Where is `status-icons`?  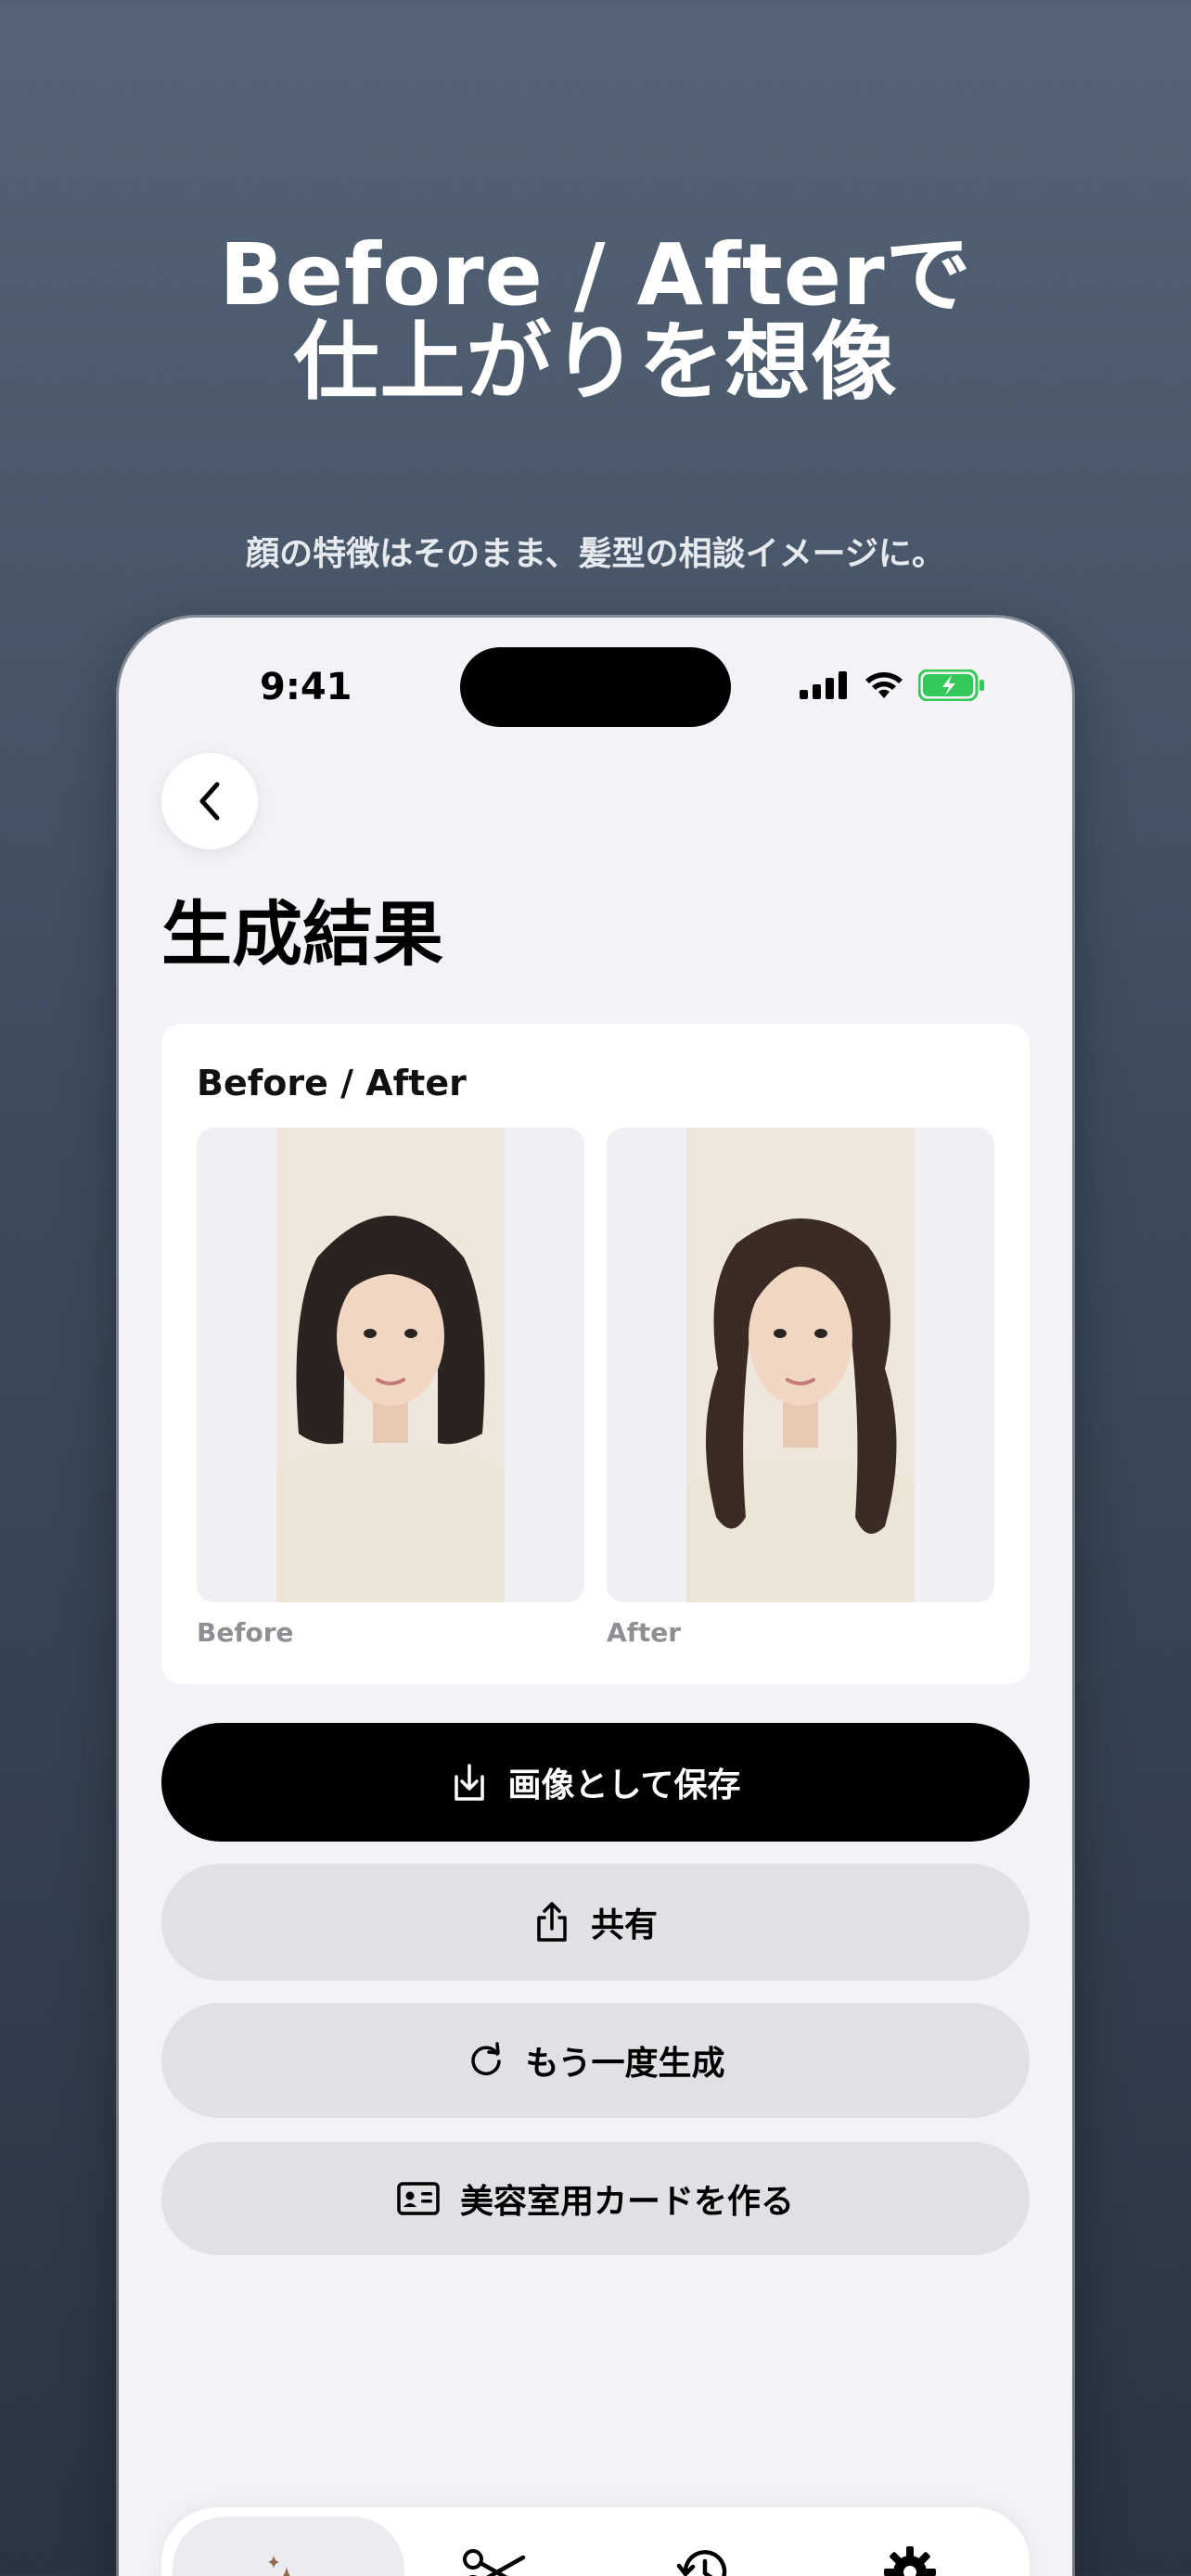 status-icons is located at coordinates (892, 685).